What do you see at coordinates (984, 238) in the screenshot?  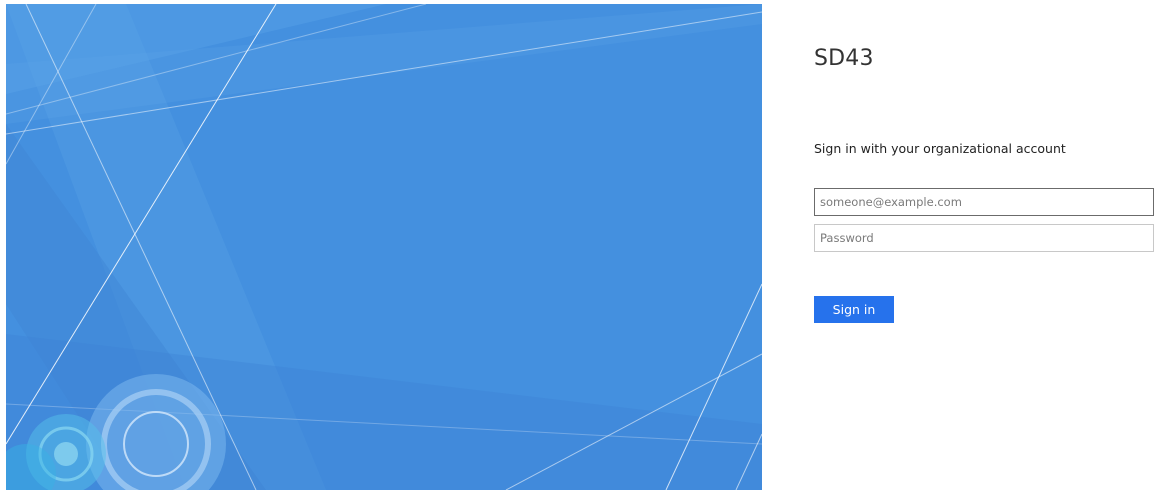 I see `password-field` at bounding box center [984, 238].